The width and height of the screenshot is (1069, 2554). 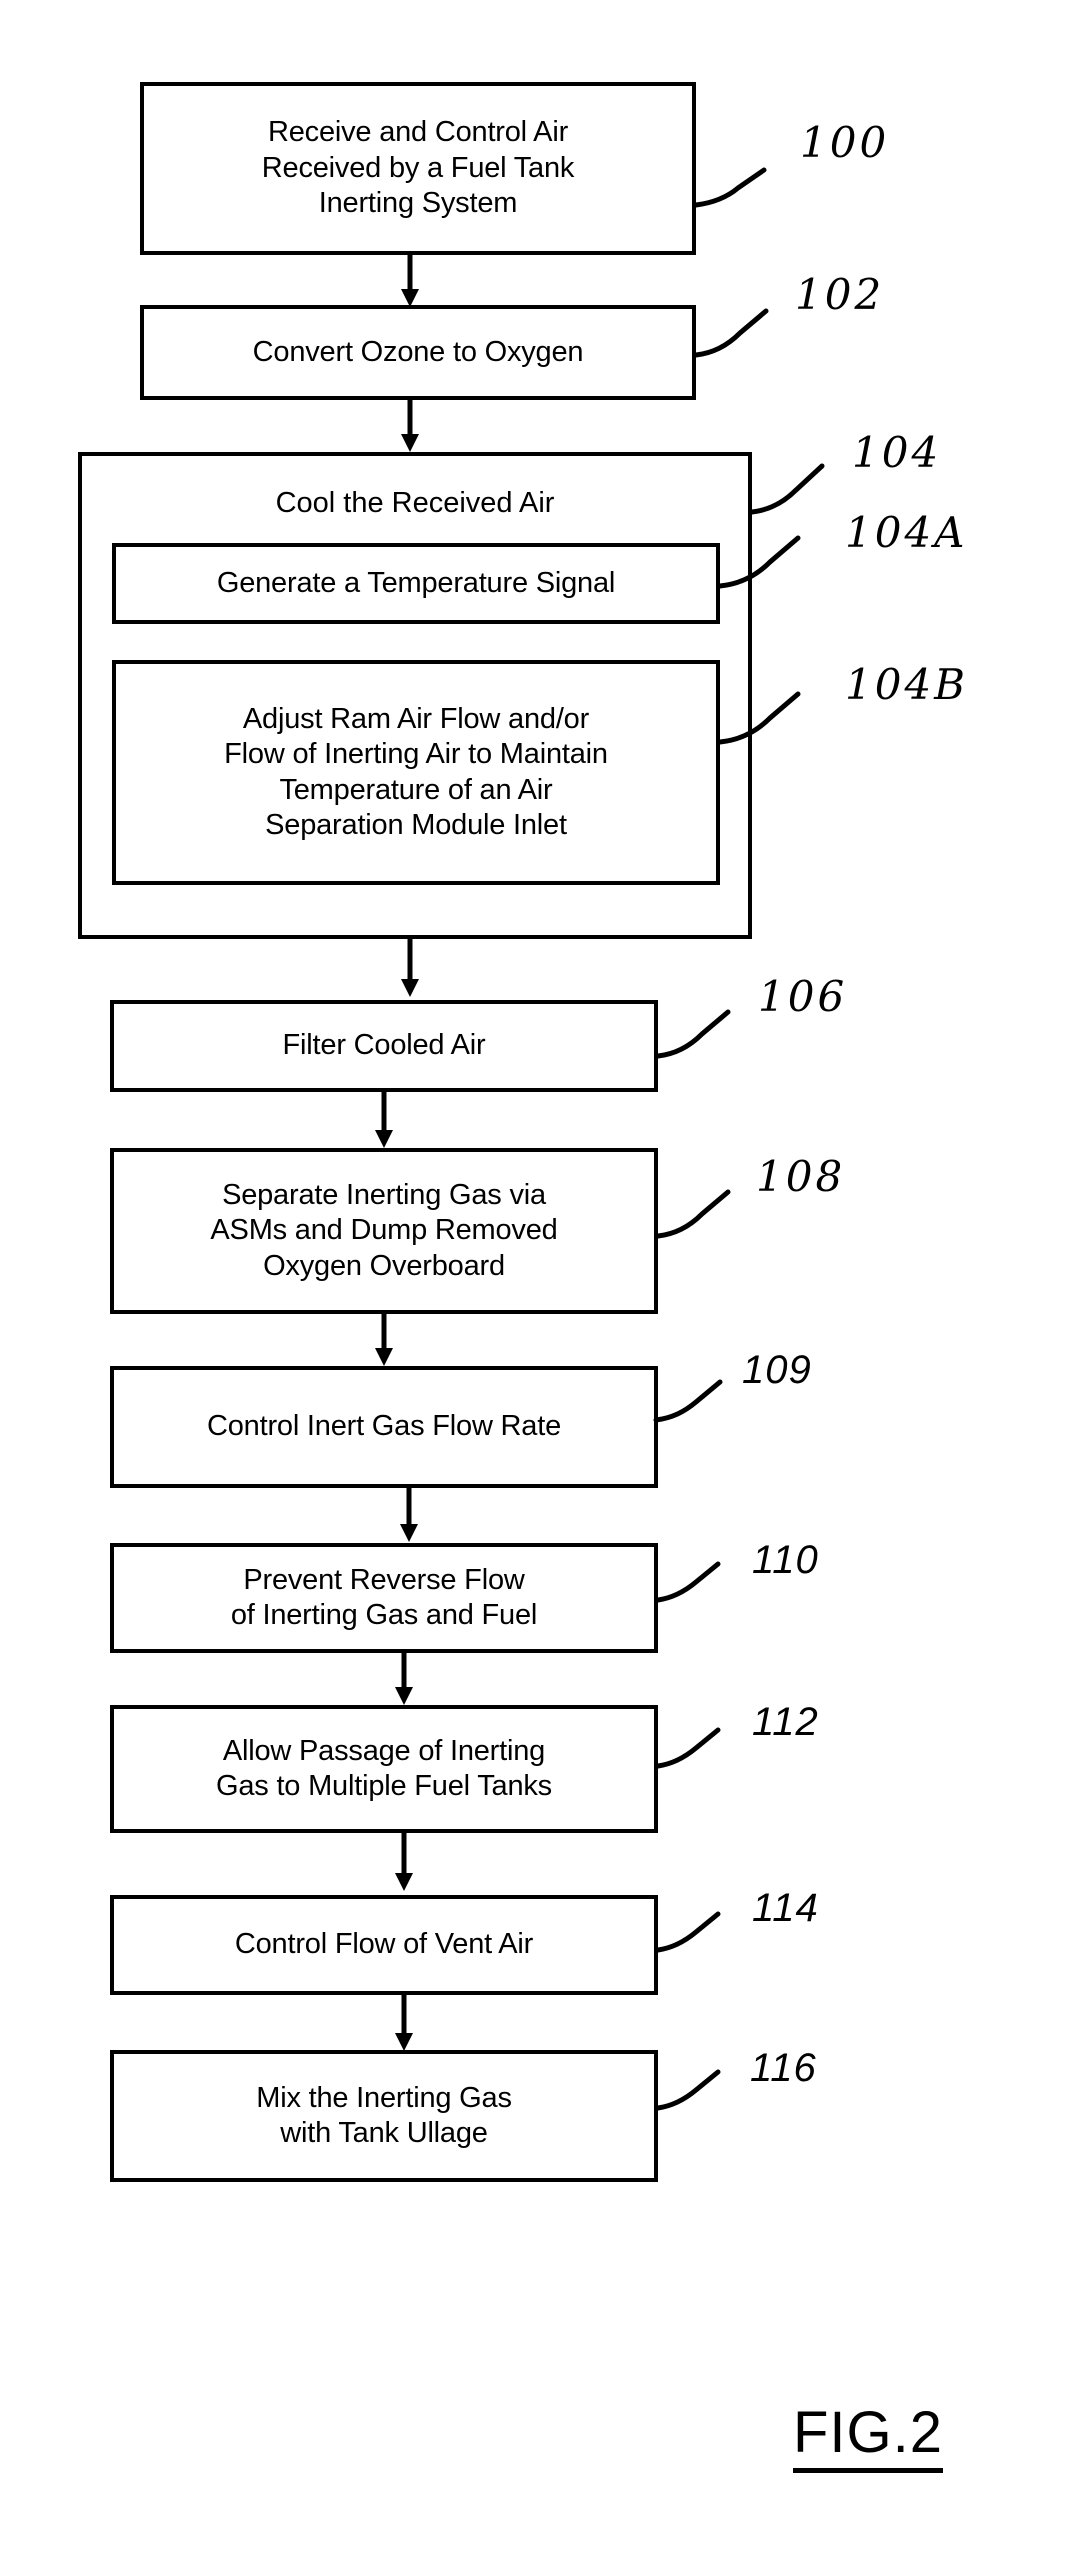 What do you see at coordinates (783, 2068) in the screenshot?
I see `ref-numeral-116: 116` at bounding box center [783, 2068].